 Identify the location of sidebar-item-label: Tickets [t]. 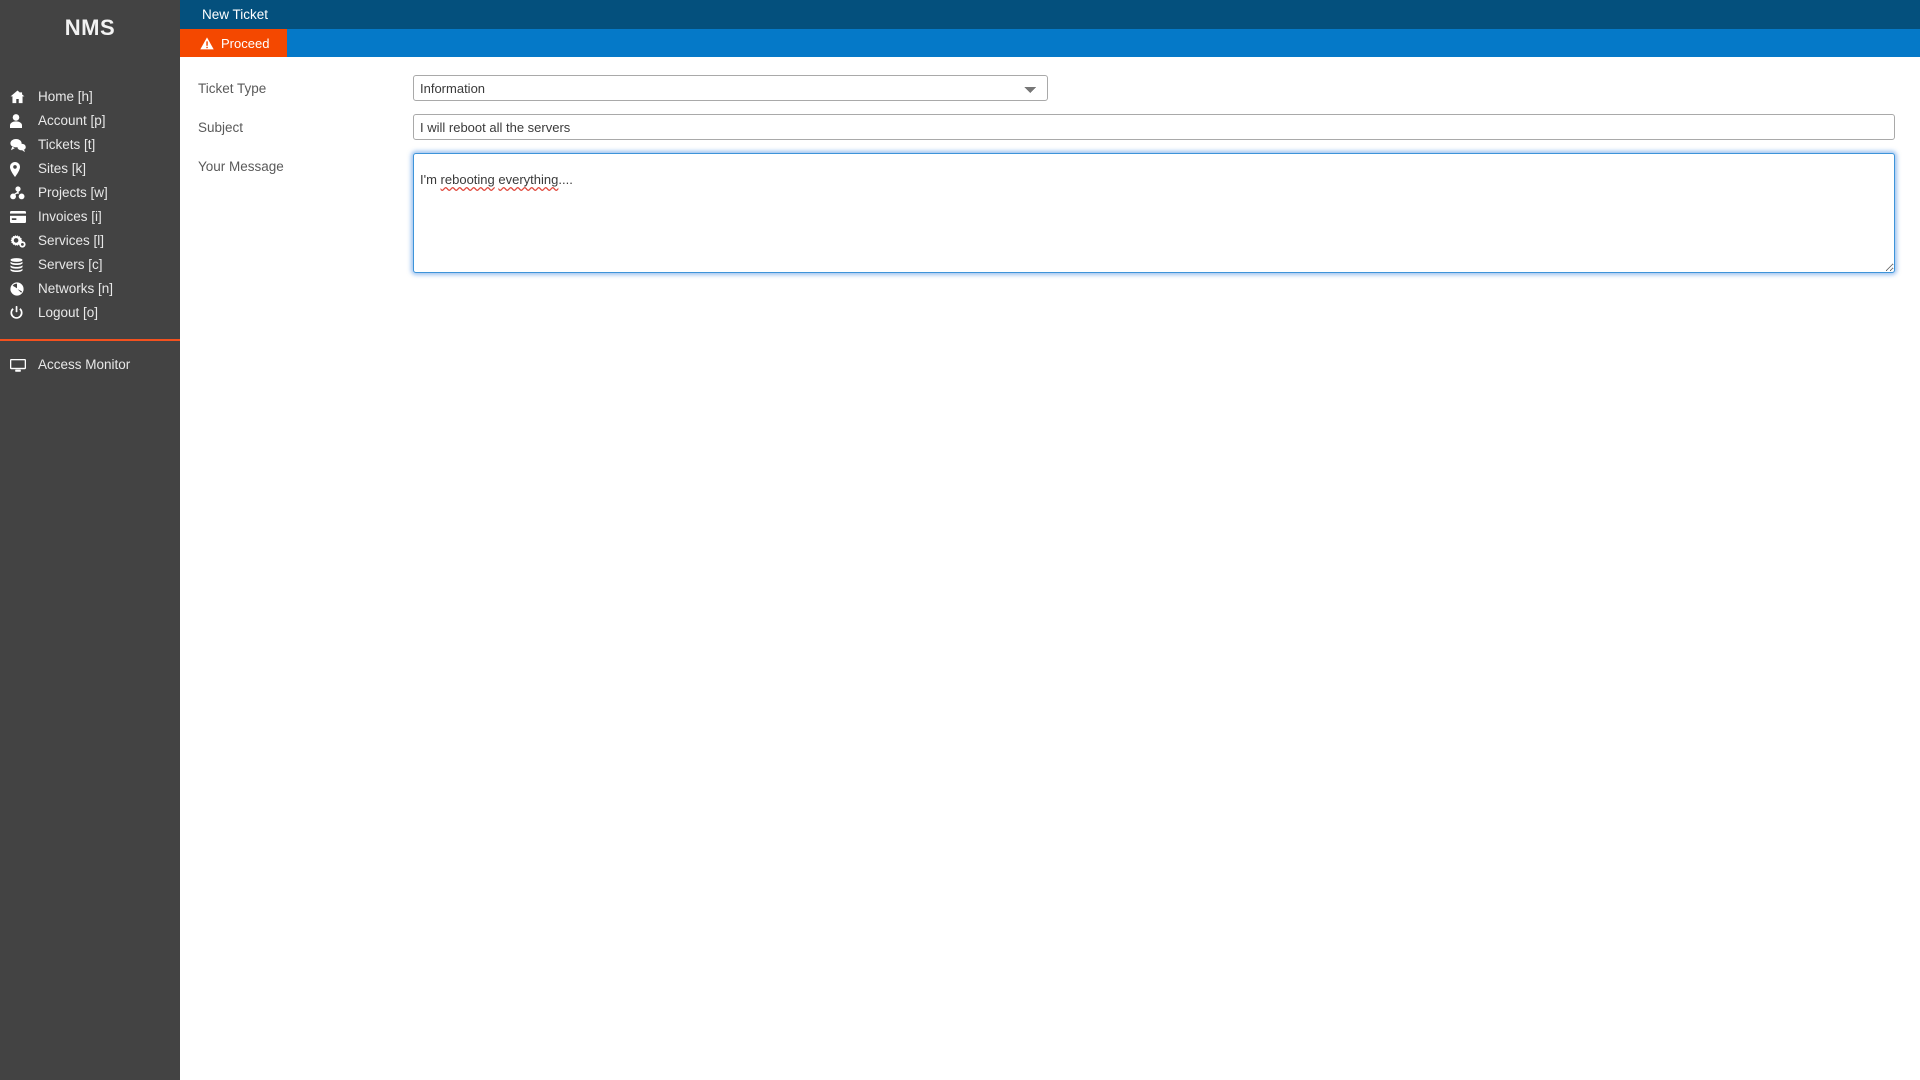
(67, 144).